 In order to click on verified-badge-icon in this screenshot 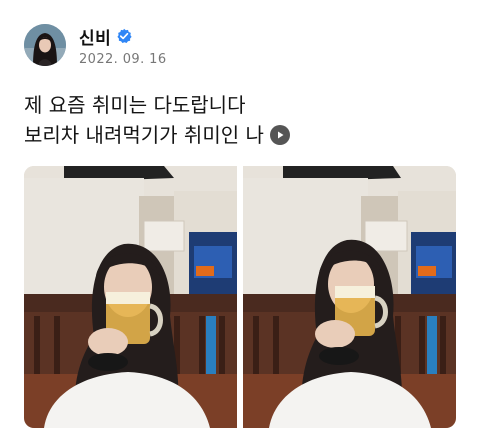, I will do `click(124, 35)`.